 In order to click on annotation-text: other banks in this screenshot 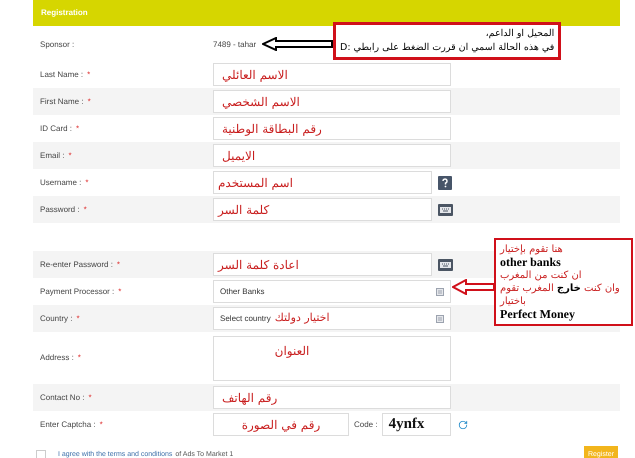, I will do `click(530, 262)`.